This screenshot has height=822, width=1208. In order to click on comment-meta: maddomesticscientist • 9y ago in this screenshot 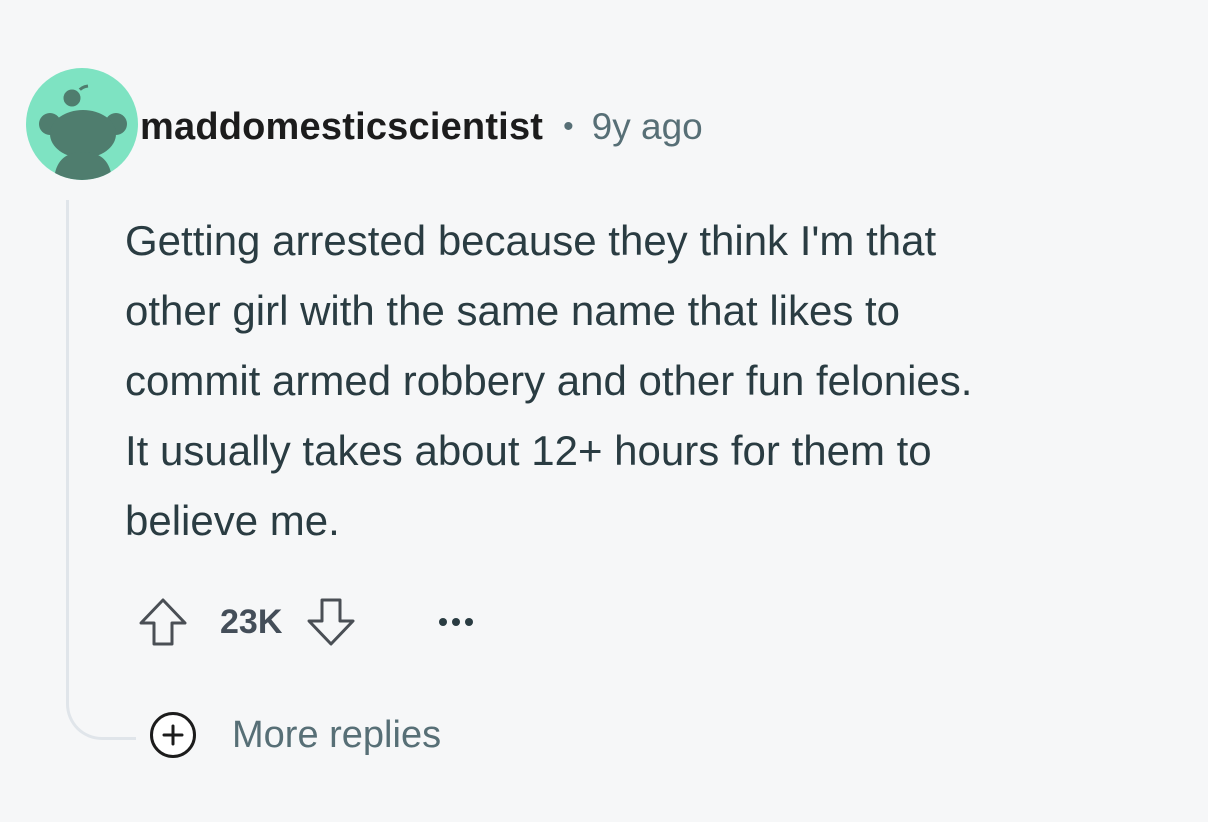, I will do `click(421, 127)`.